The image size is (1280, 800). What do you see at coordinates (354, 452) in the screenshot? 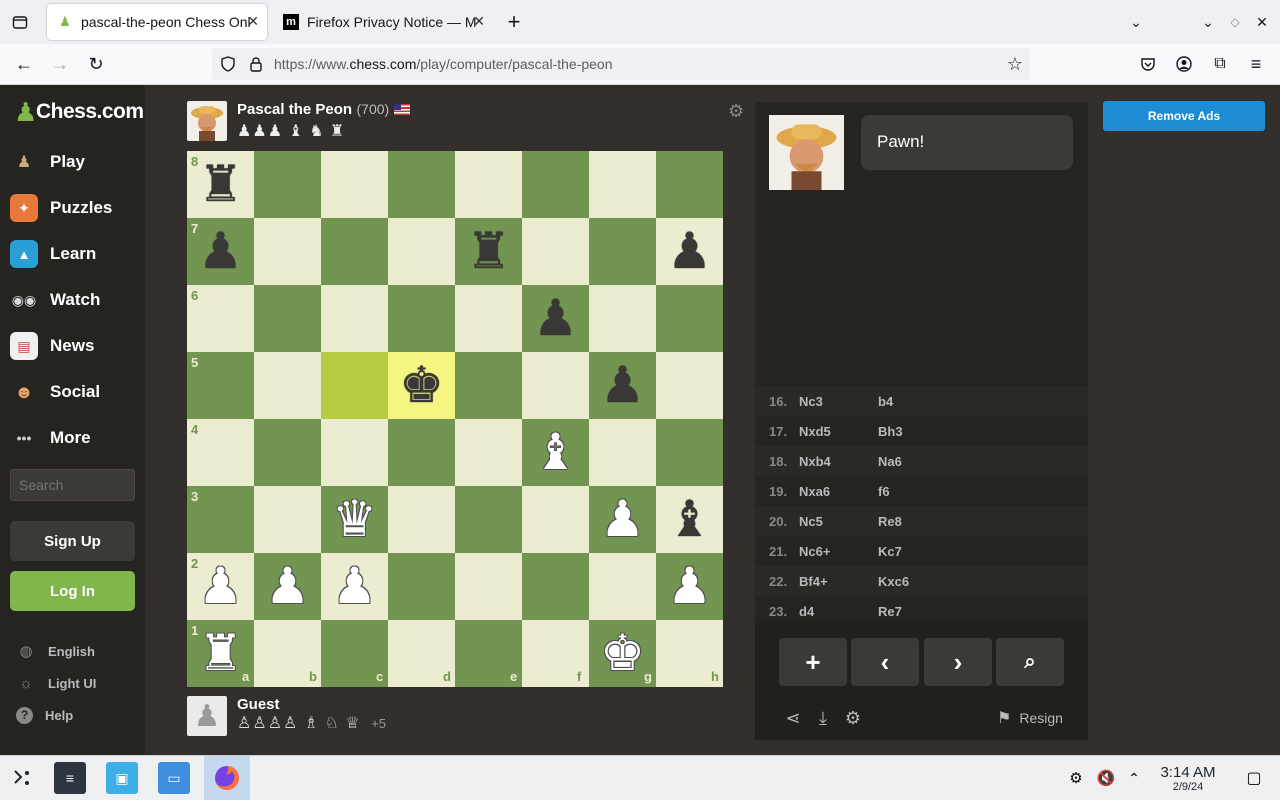
I see `square-c4` at bounding box center [354, 452].